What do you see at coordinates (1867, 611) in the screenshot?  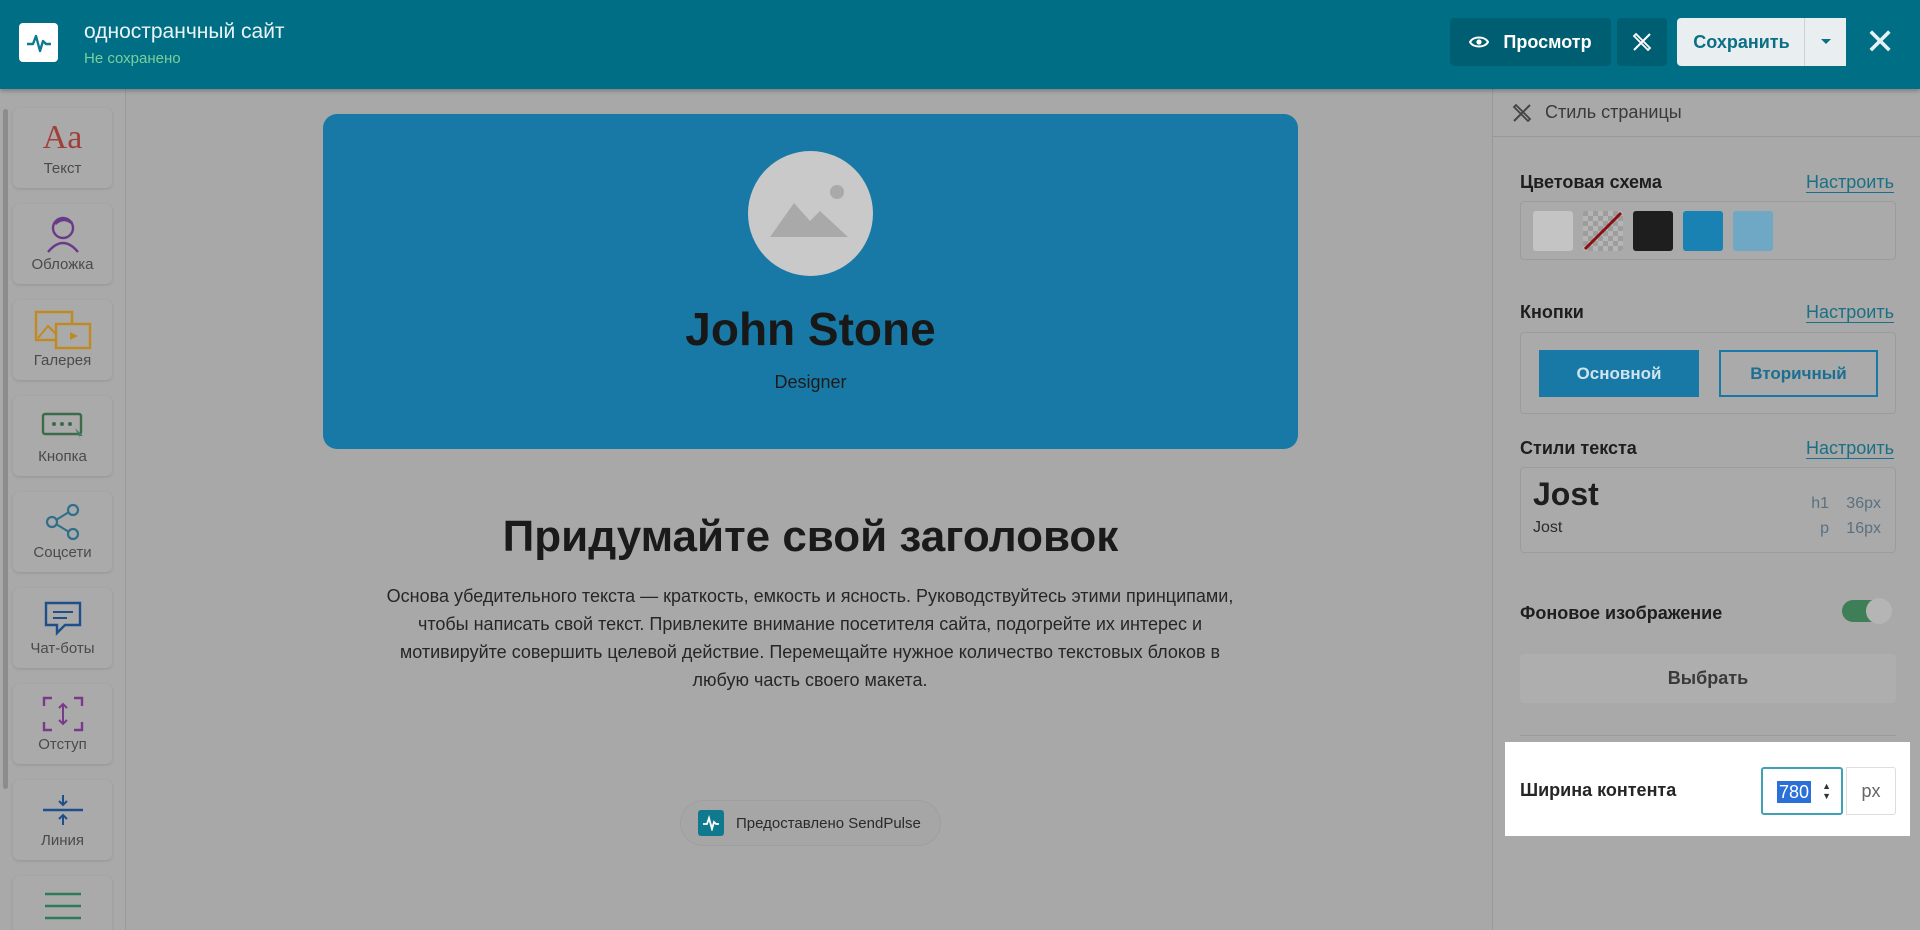 I see `background-image-toggle` at bounding box center [1867, 611].